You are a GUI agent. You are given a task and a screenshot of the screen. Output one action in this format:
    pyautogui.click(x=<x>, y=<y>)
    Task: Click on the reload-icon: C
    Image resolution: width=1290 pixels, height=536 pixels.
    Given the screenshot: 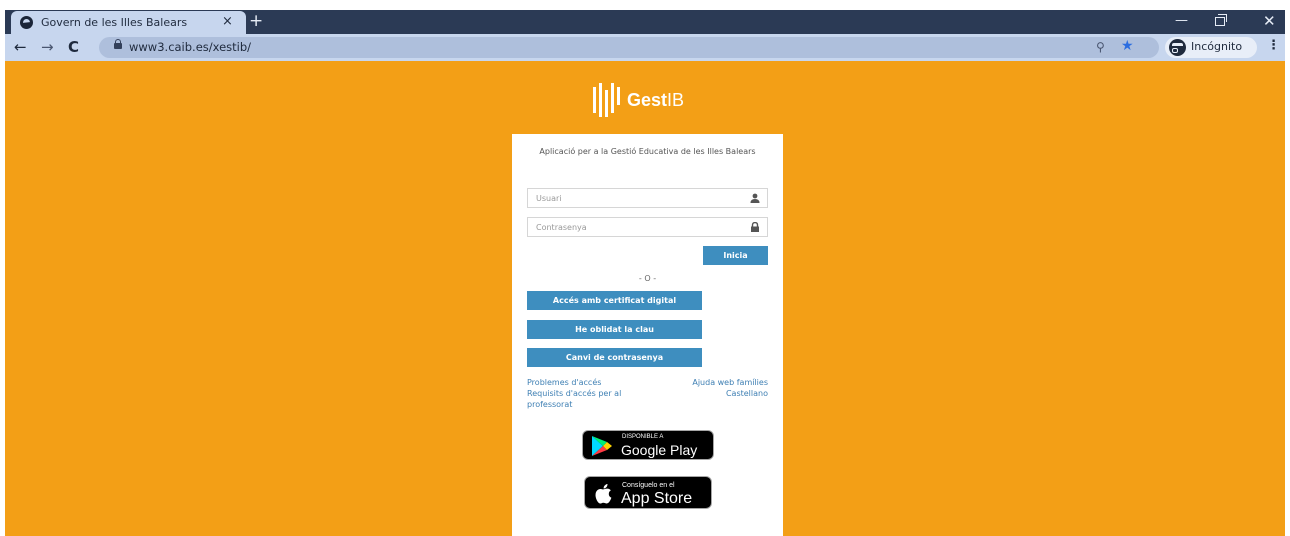 What is the action you would take?
    pyautogui.click(x=73, y=47)
    